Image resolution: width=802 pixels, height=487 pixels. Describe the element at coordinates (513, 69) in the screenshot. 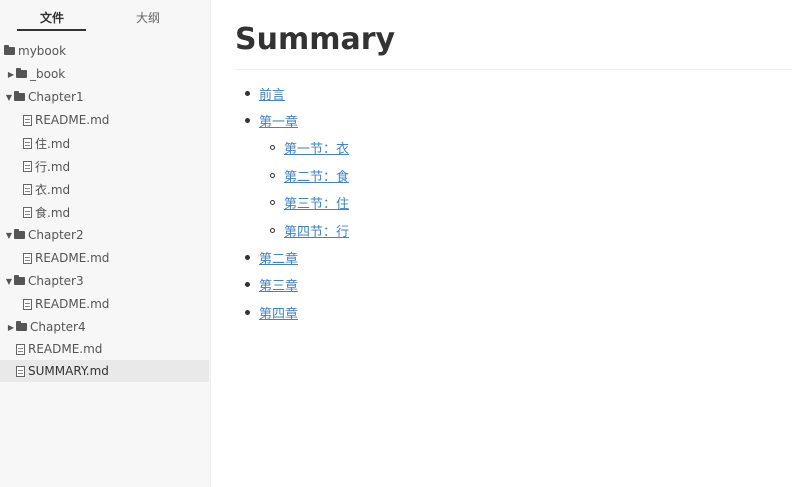

I see `title-divider` at that location.